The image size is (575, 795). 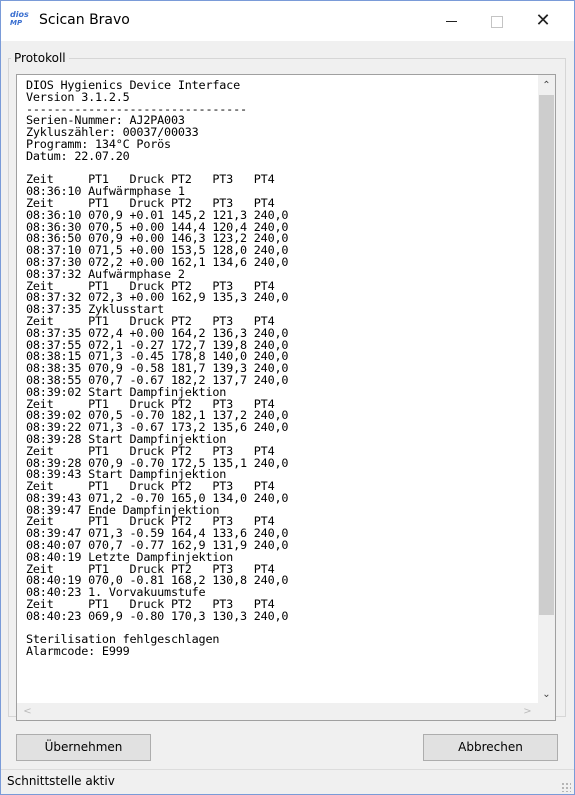 What do you see at coordinates (84, 20) in the screenshot?
I see `window-title: Scican Bravo` at bounding box center [84, 20].